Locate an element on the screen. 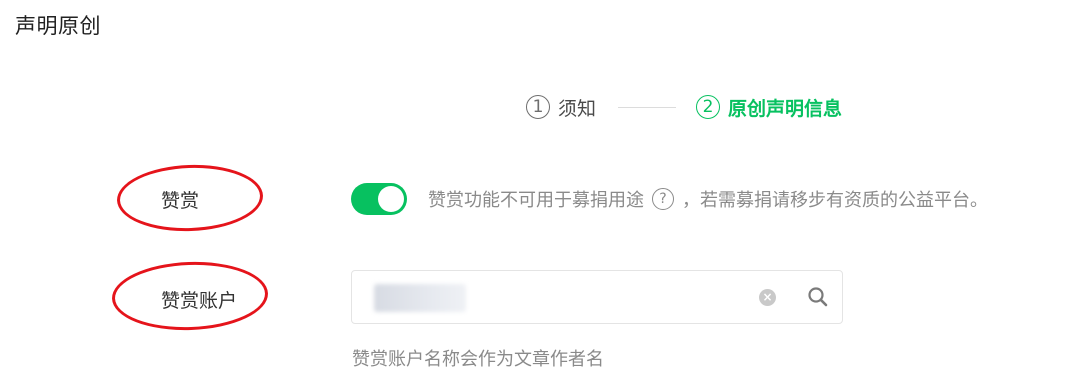 The height and width of the screenshot is (372, 1080). clear-circle-icon: × is located at coordinates (767, 297).